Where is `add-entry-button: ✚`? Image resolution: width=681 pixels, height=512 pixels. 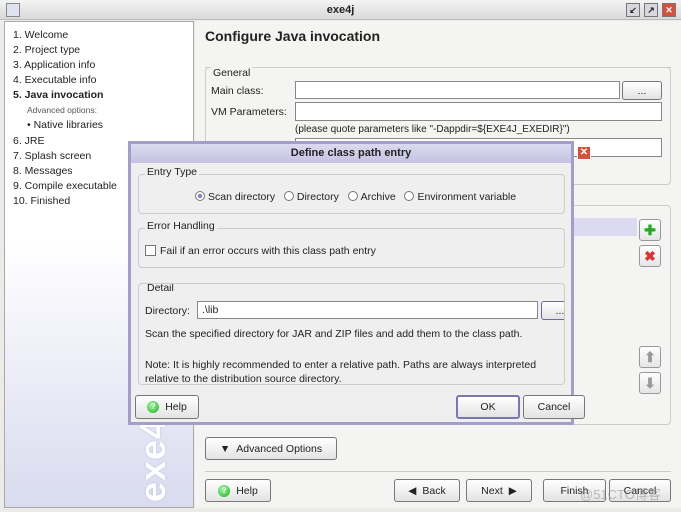
add-entry-button: ✚ is located at coordinates (650, 230).